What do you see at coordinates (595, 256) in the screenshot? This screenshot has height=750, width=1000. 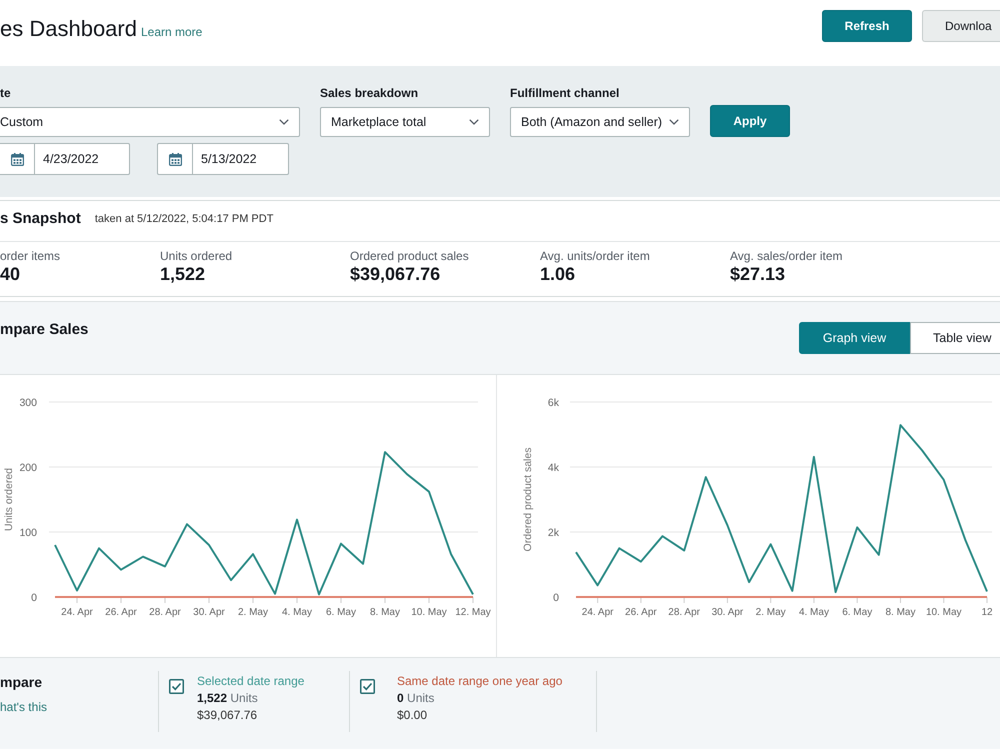 I see `metric-label: Avg. units/order item` at bounding box center [595, 256].